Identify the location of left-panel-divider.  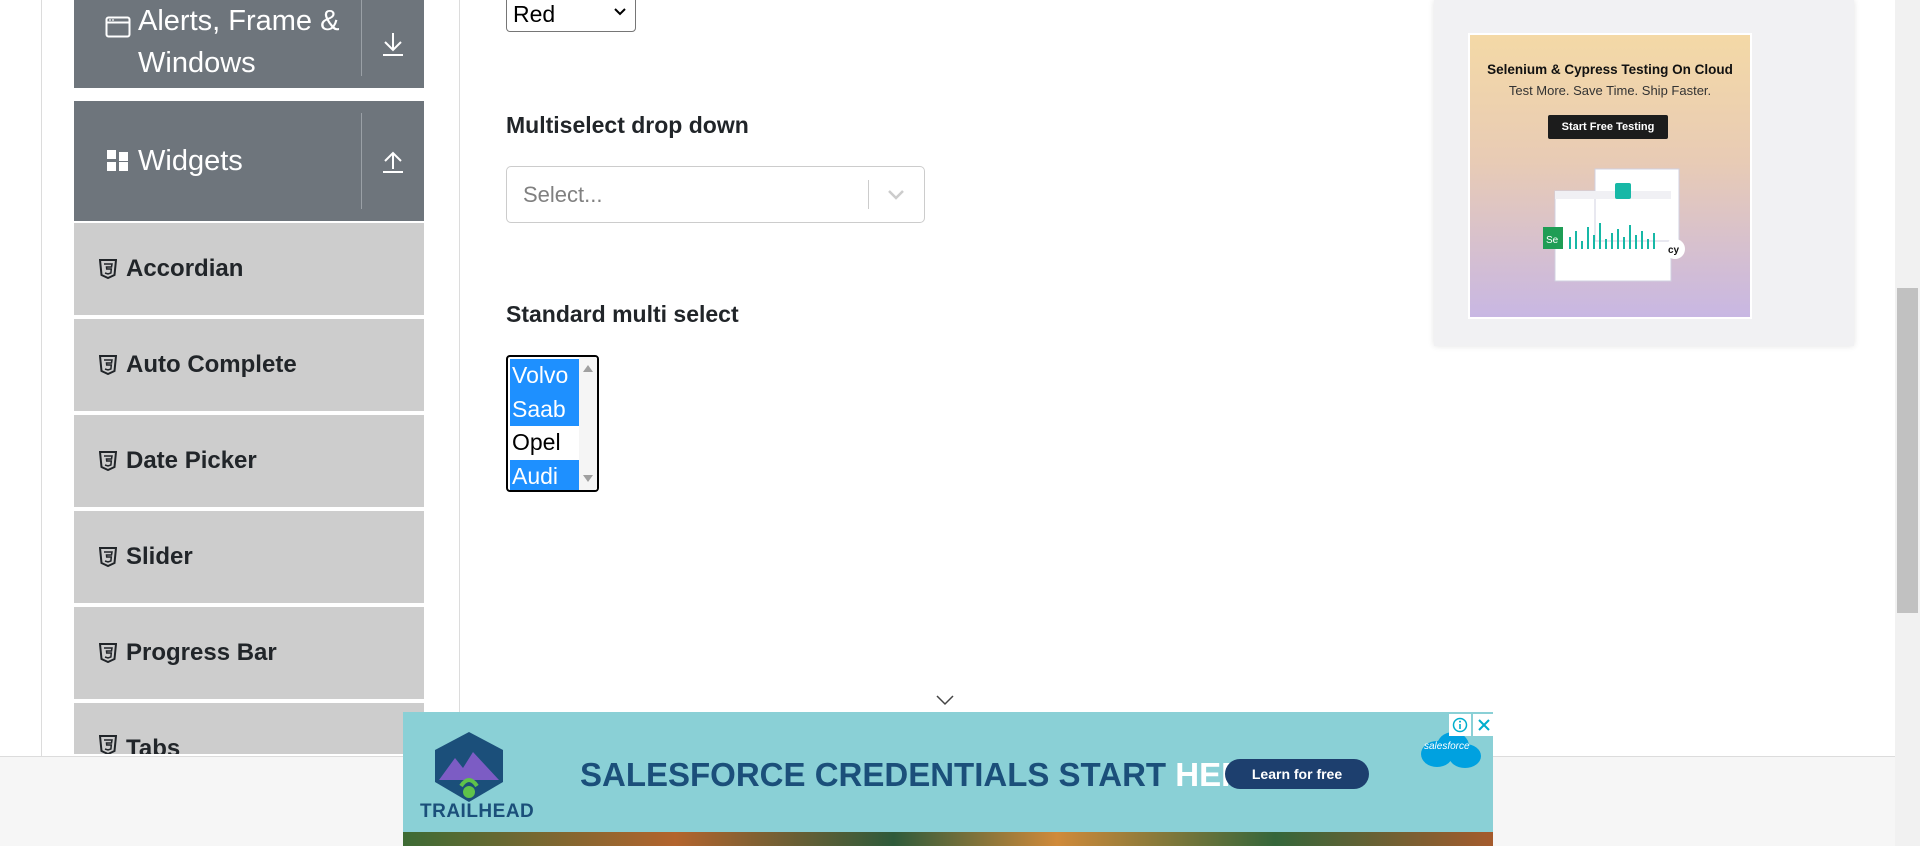
(459, 378).